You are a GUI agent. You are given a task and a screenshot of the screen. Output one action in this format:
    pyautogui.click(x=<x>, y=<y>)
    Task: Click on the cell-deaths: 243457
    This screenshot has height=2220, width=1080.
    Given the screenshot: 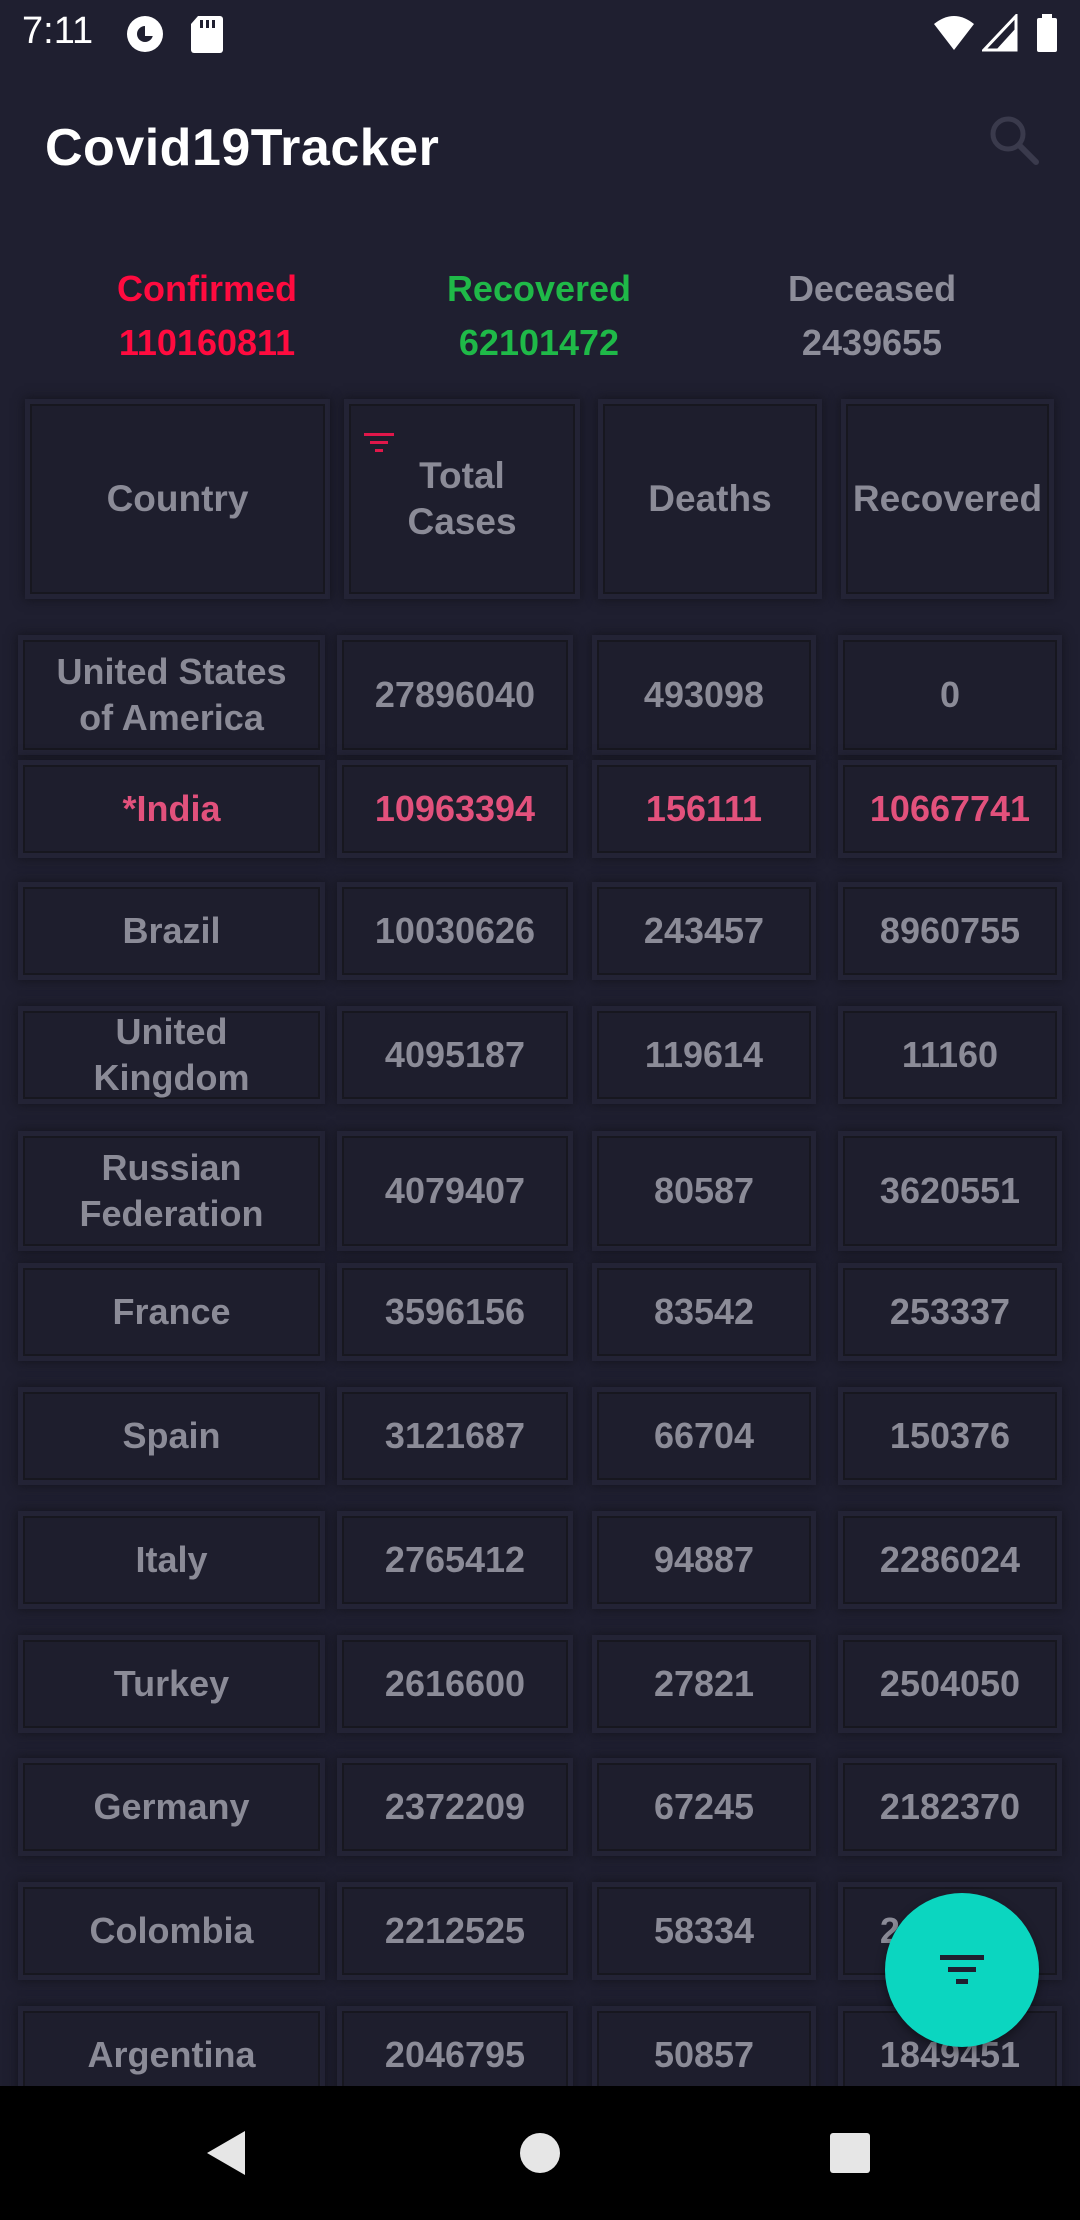 What is the action you would take?
    pyautogui.click(x=704, y=931)
    